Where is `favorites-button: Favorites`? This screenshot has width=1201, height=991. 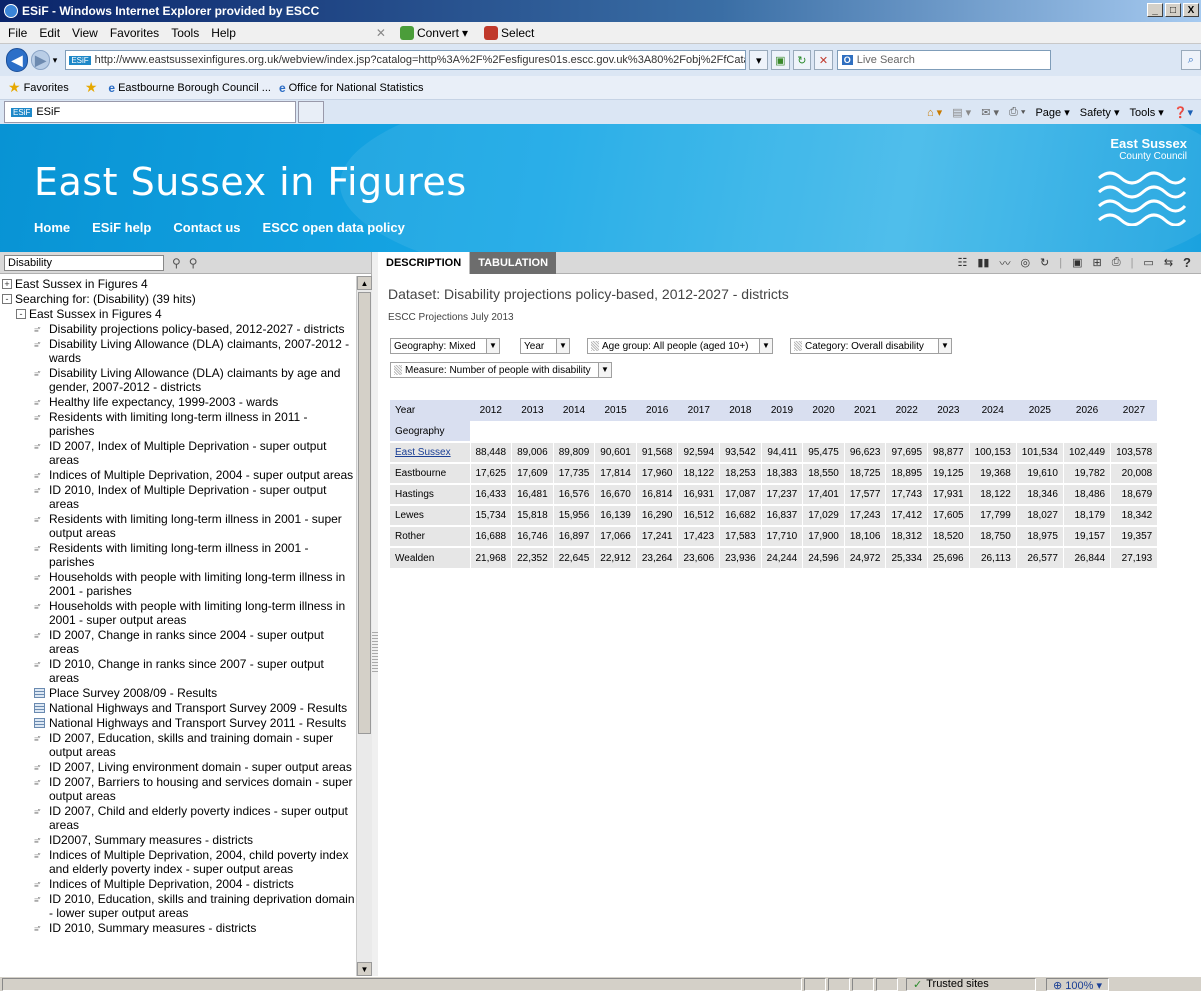 favorites-button: Favorites is located at coordinates (46, 88).